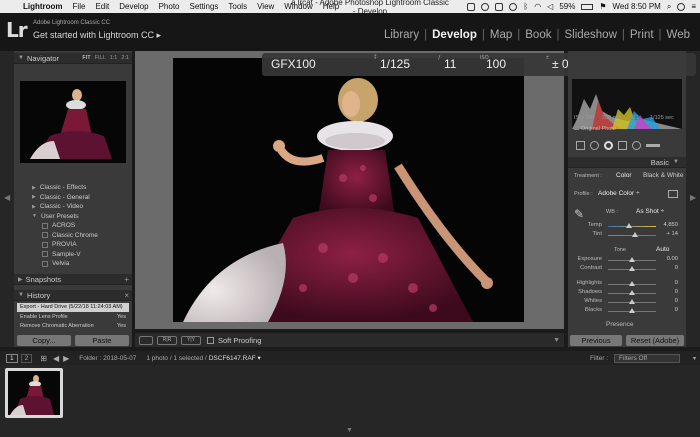 The image size is (700, 437). Describe the element at coordinates (622, 145) in the screenshot. I see `graduated-filter-icon` at that location.